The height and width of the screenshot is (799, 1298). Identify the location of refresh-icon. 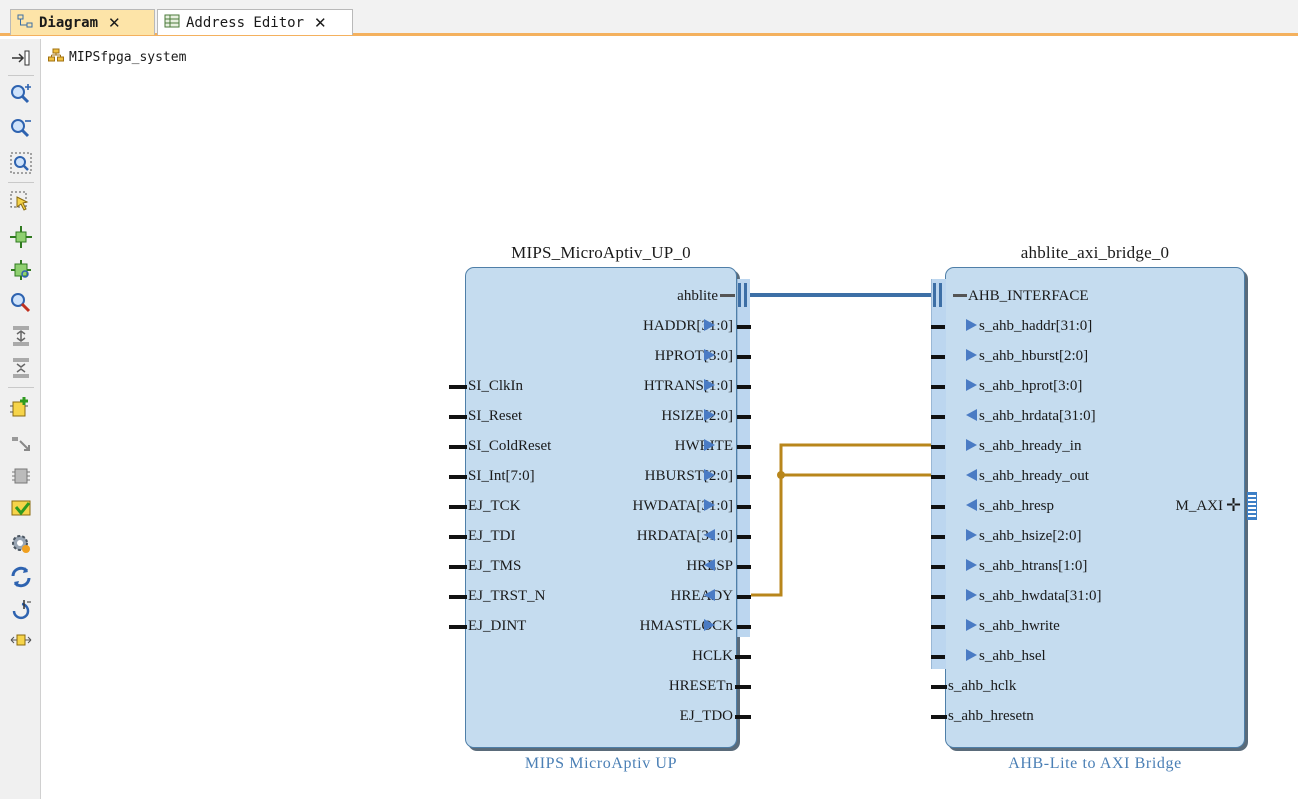
(21, 610).